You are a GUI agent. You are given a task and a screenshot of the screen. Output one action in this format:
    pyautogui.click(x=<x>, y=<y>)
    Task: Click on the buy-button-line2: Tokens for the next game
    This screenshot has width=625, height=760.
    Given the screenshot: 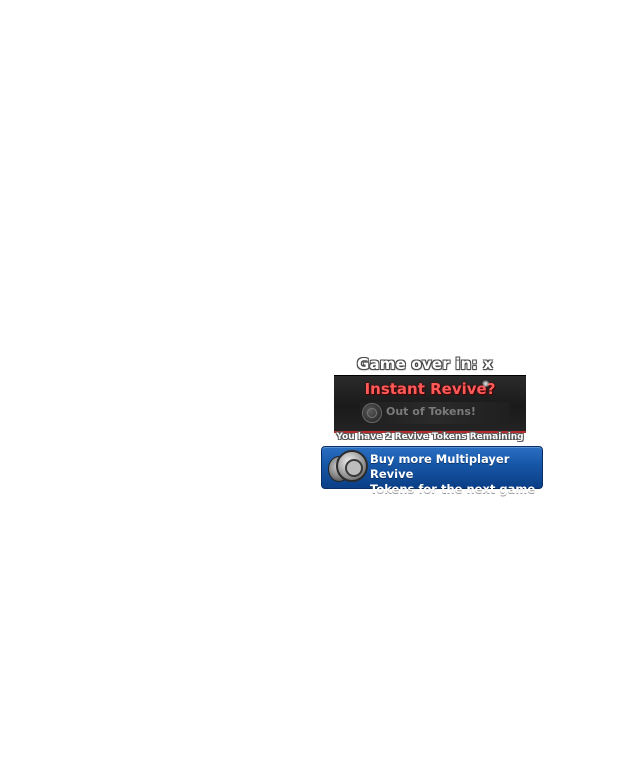 What is the action you would take?
    pyautogui.click(x=453, y=489)
    